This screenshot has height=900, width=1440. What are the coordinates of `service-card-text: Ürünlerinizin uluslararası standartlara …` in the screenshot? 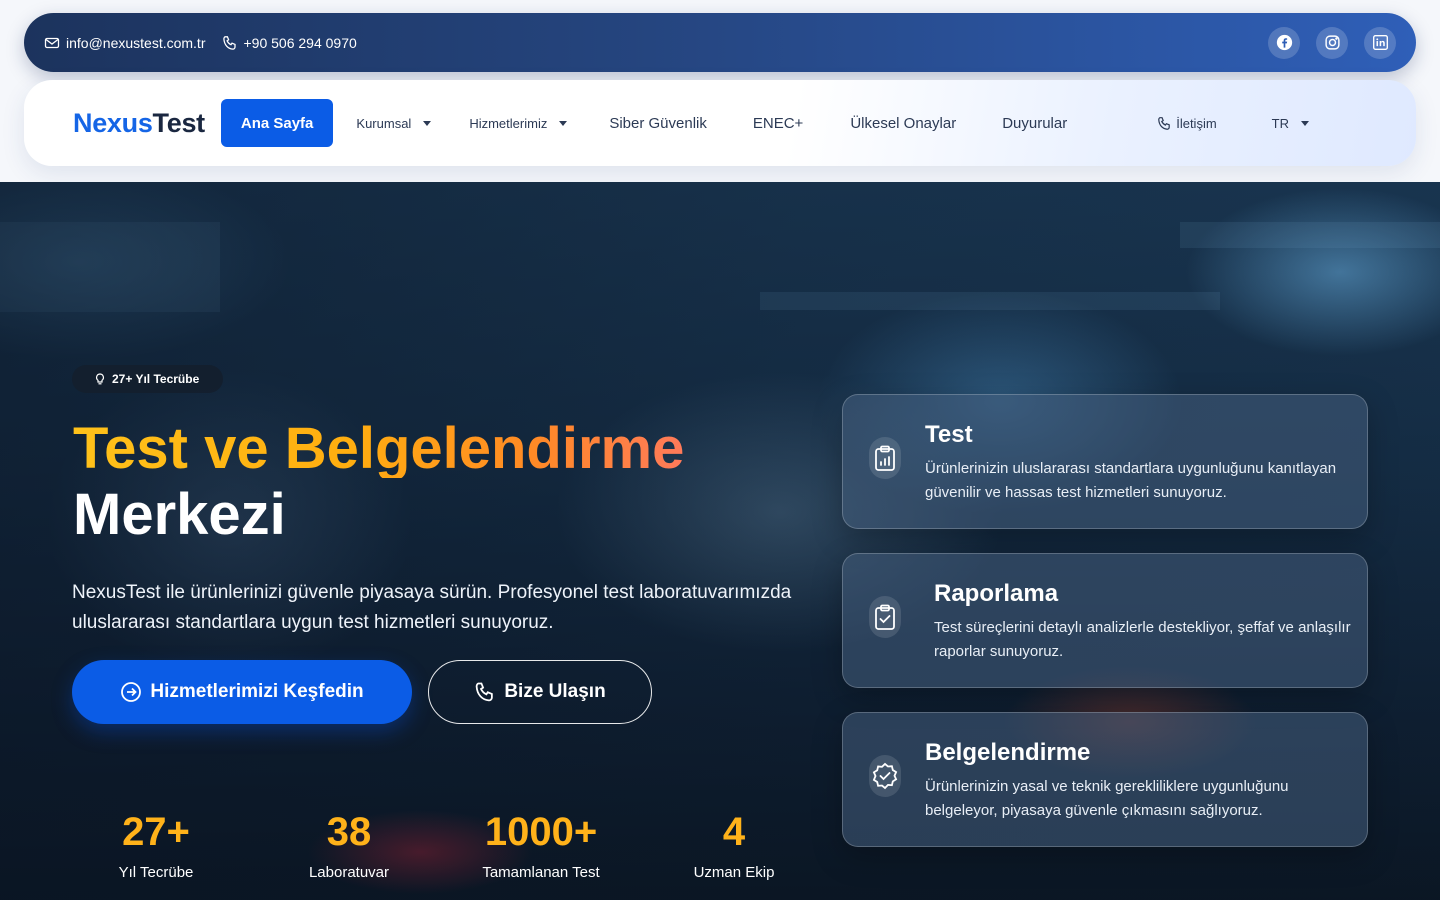 It's located at (1131, 480).